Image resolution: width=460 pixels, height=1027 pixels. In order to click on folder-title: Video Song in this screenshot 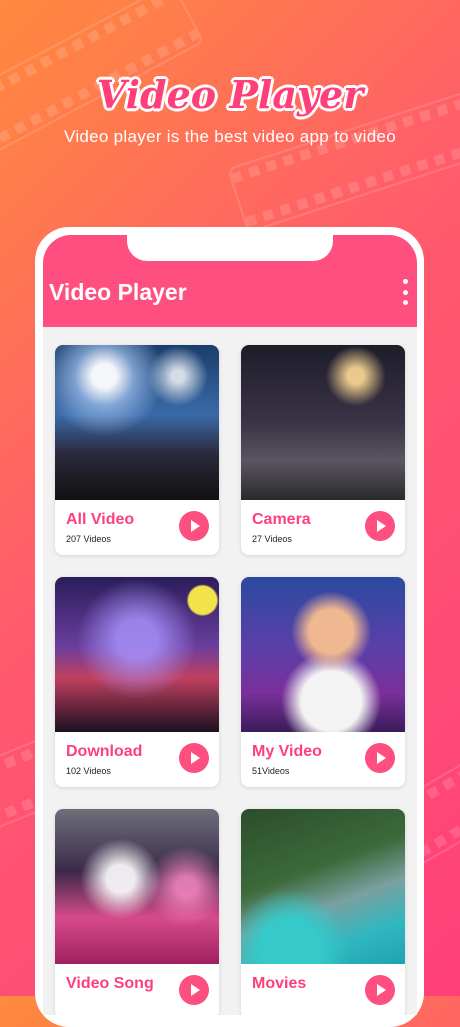, I will do `click(110, 983)`.